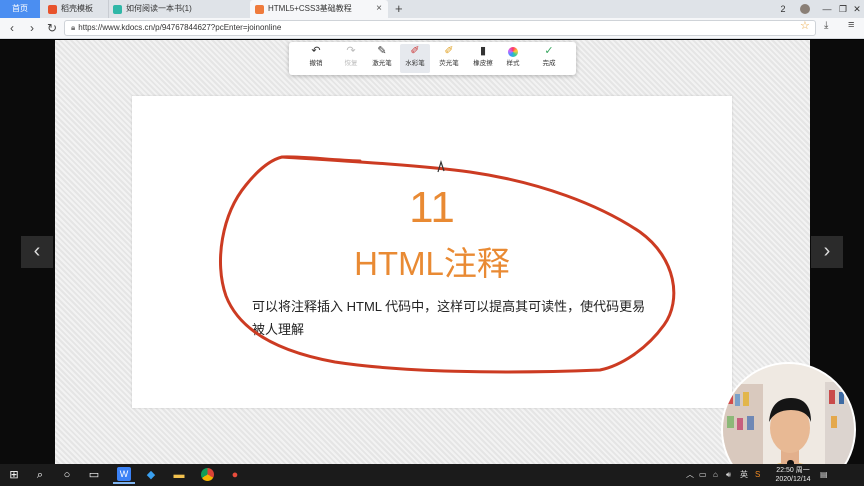 The height and width of the screenshot is (486, 864). What do you see at coordinates (449, 318) in the screenshot?
I see `slide-body: 可以将注释插入 HTML 代码中，这样可以提高其可读性，使代码更易被人理解` at bounding box center [449, 318].